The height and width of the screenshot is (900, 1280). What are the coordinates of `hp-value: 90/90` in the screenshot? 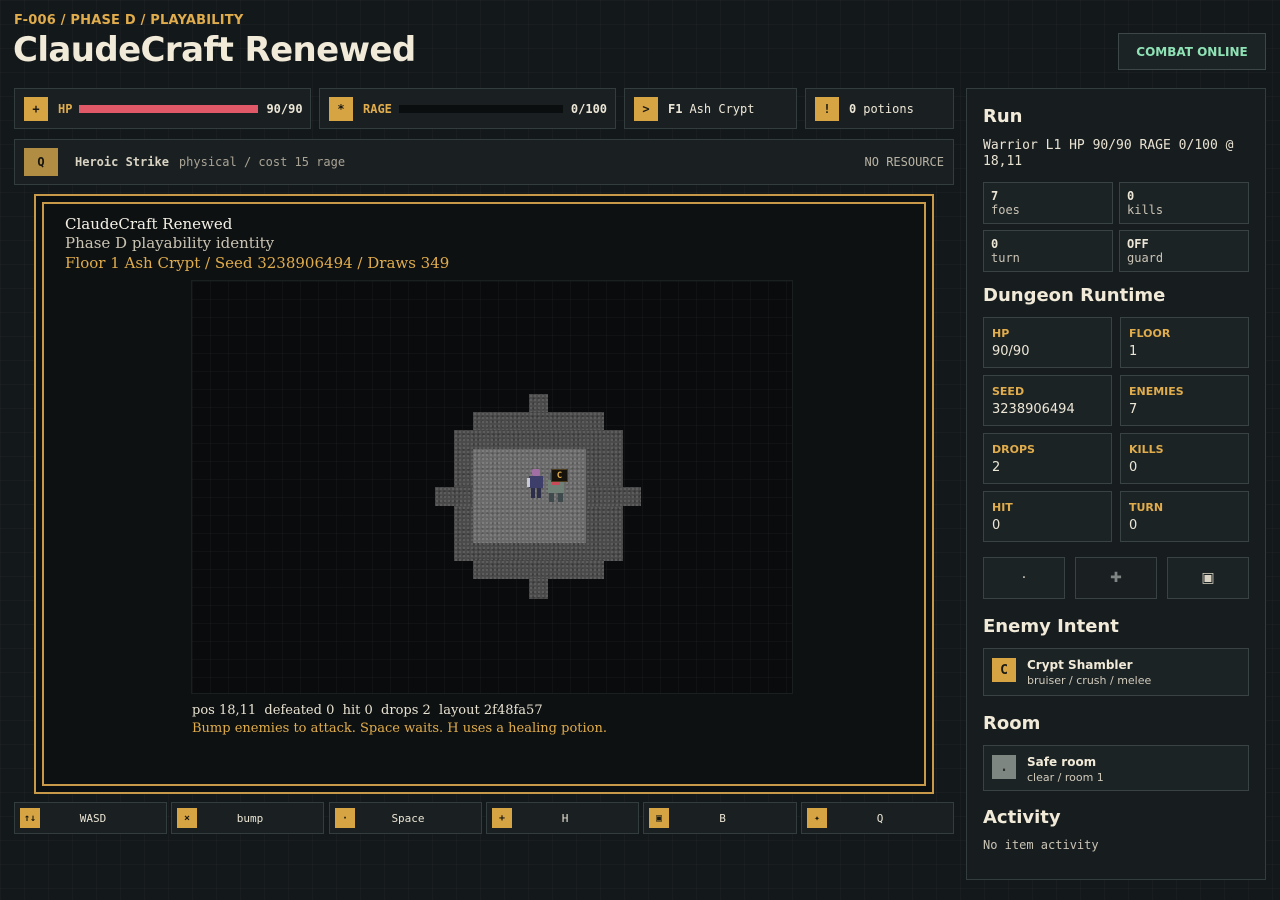 It's located at (284, 108).